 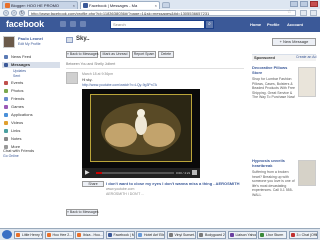 What do you see at coordinates (73, 24) in the screenshot?
I see `messages-icon` at bounding box center [73, 24].